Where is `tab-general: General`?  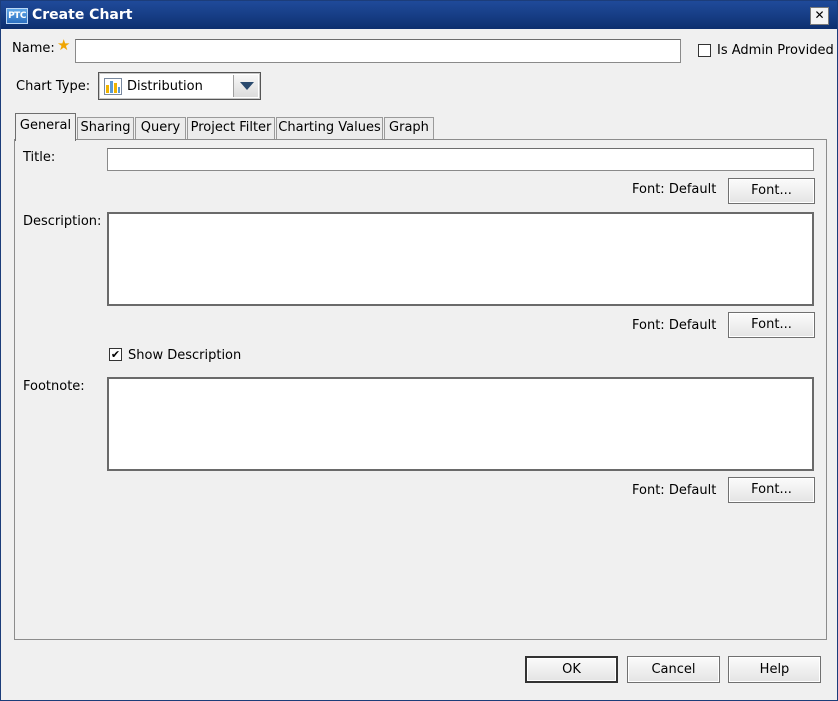 tab-general: General is located at coordinates (45, 127).